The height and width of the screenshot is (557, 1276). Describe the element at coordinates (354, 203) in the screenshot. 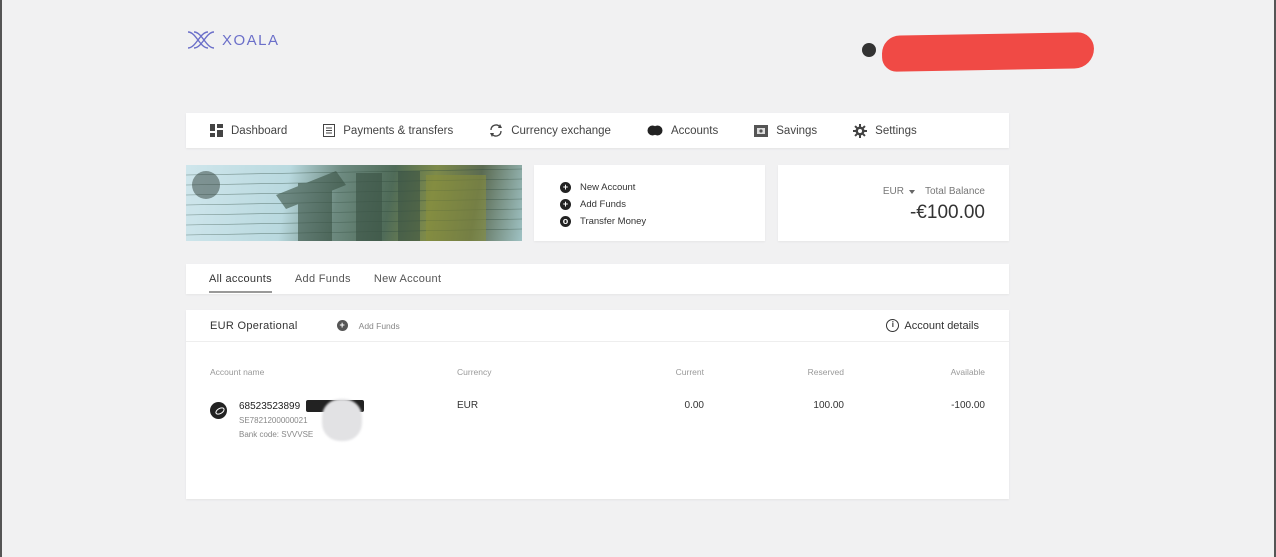

I see `banknote-banner-image` at that location.